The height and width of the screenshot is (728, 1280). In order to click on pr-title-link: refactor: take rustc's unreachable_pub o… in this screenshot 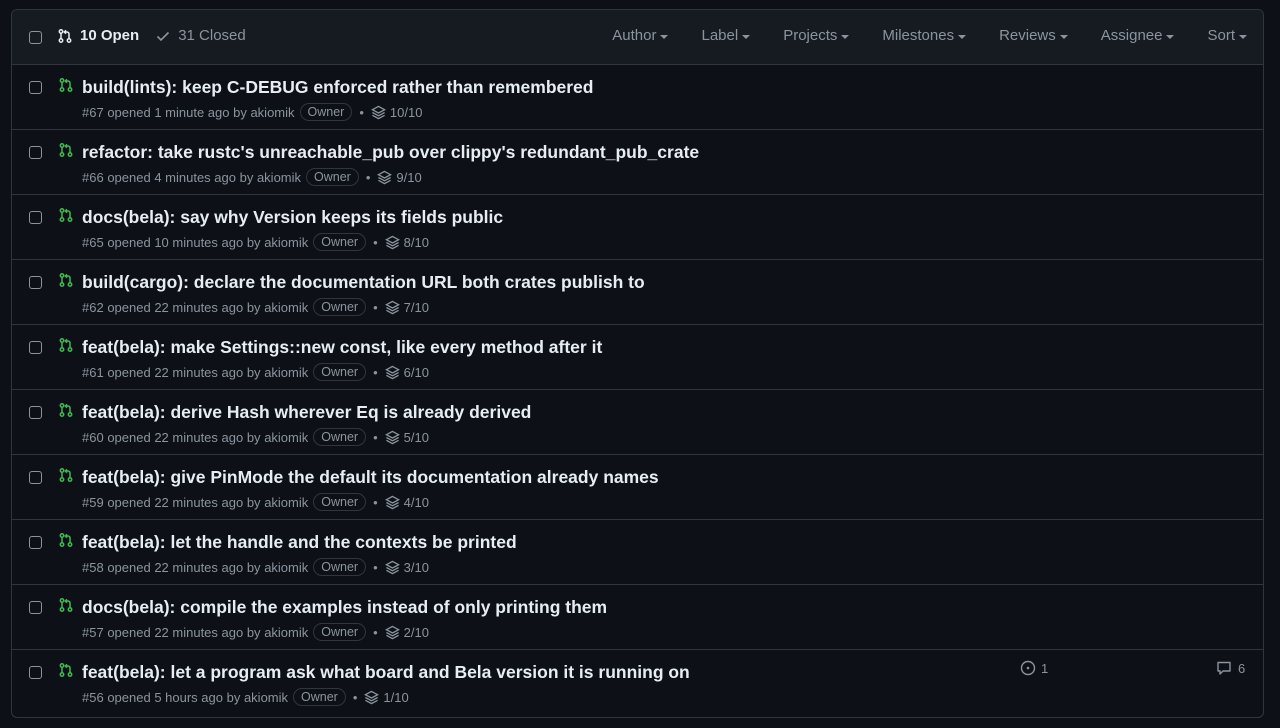, I will do `click(390, 152)`.